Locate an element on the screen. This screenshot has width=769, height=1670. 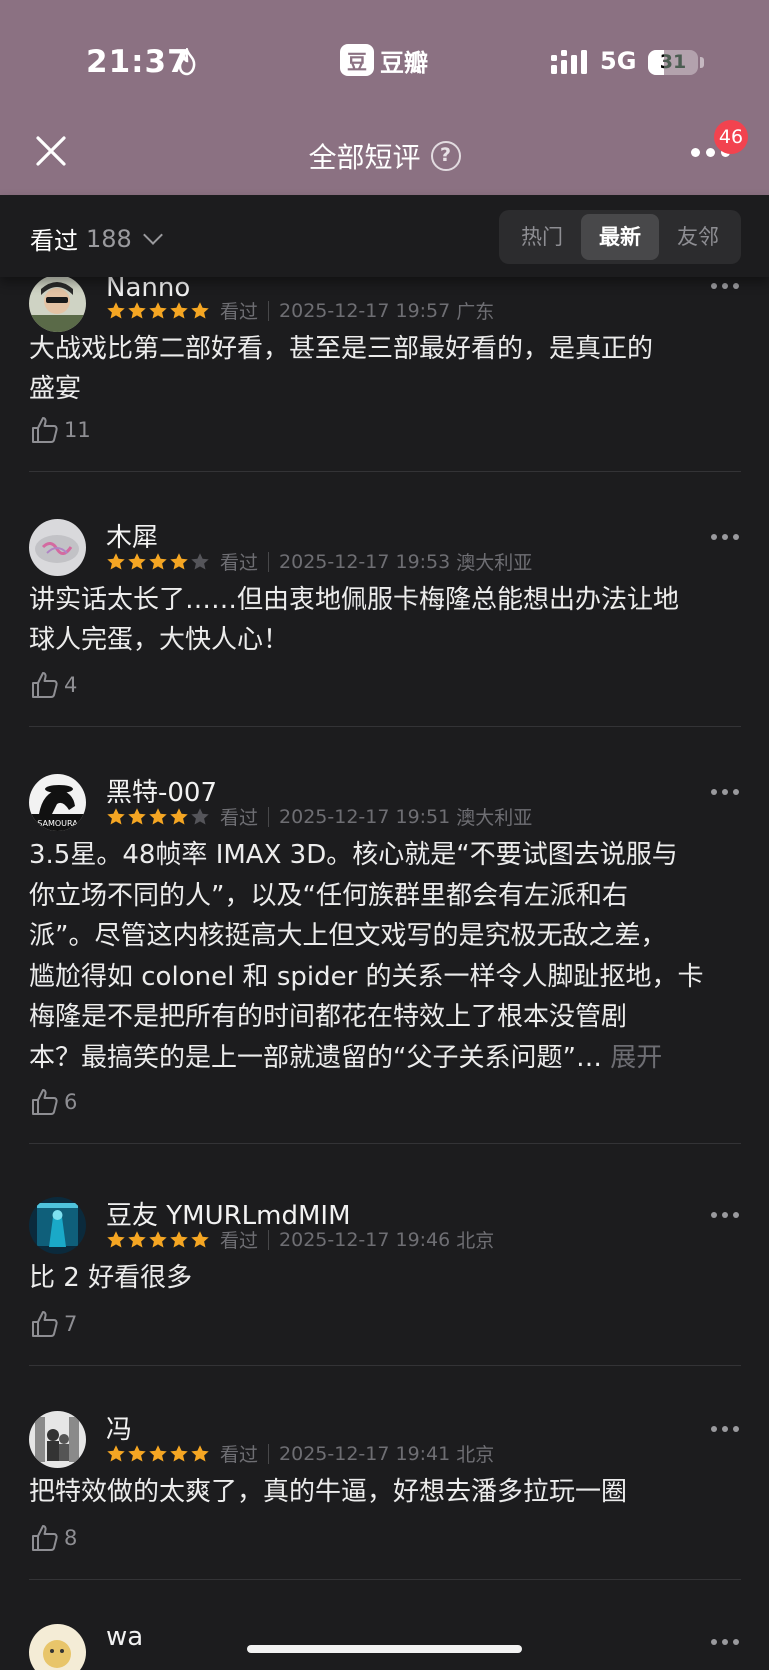
signal-icon is located at coordinates (569, 62).